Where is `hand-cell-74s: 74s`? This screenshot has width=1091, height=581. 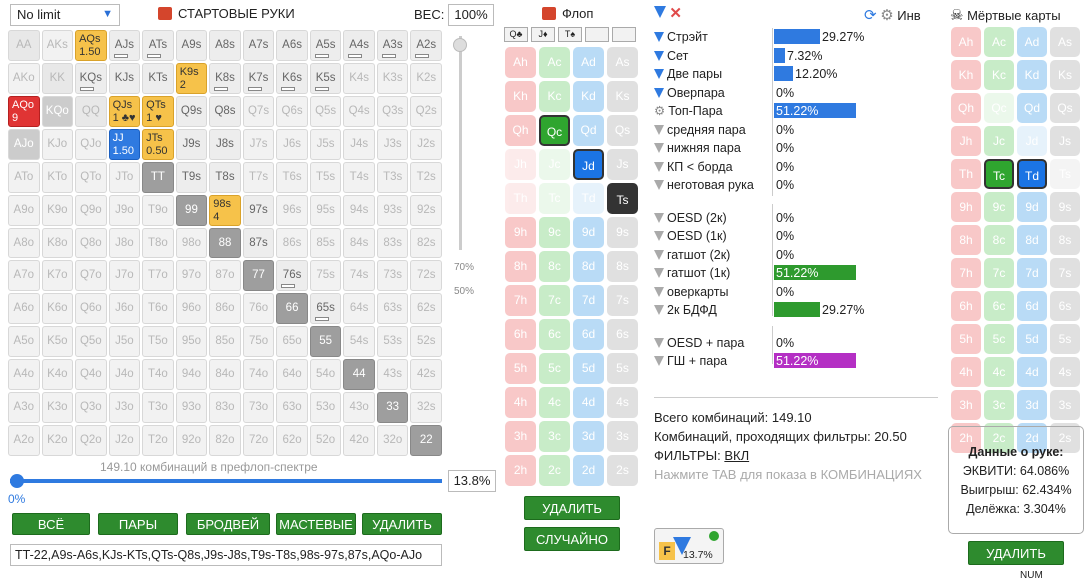
hand-cell-74s: 74s is located at coordinates (359, 276).